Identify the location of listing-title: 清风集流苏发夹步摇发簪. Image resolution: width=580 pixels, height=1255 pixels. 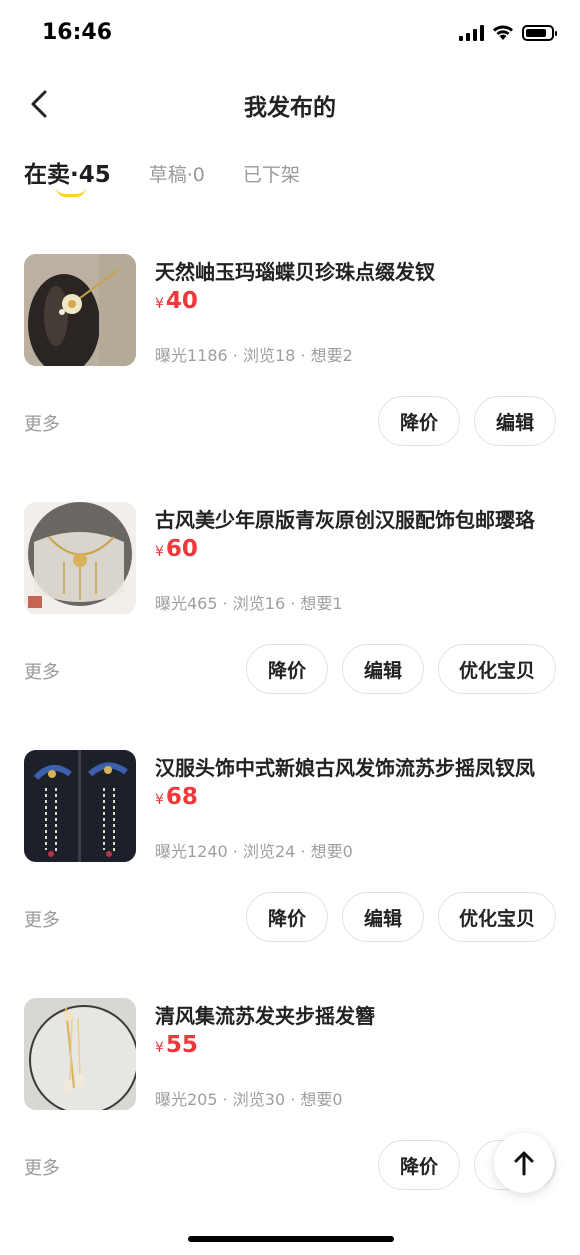
(357, 1014).